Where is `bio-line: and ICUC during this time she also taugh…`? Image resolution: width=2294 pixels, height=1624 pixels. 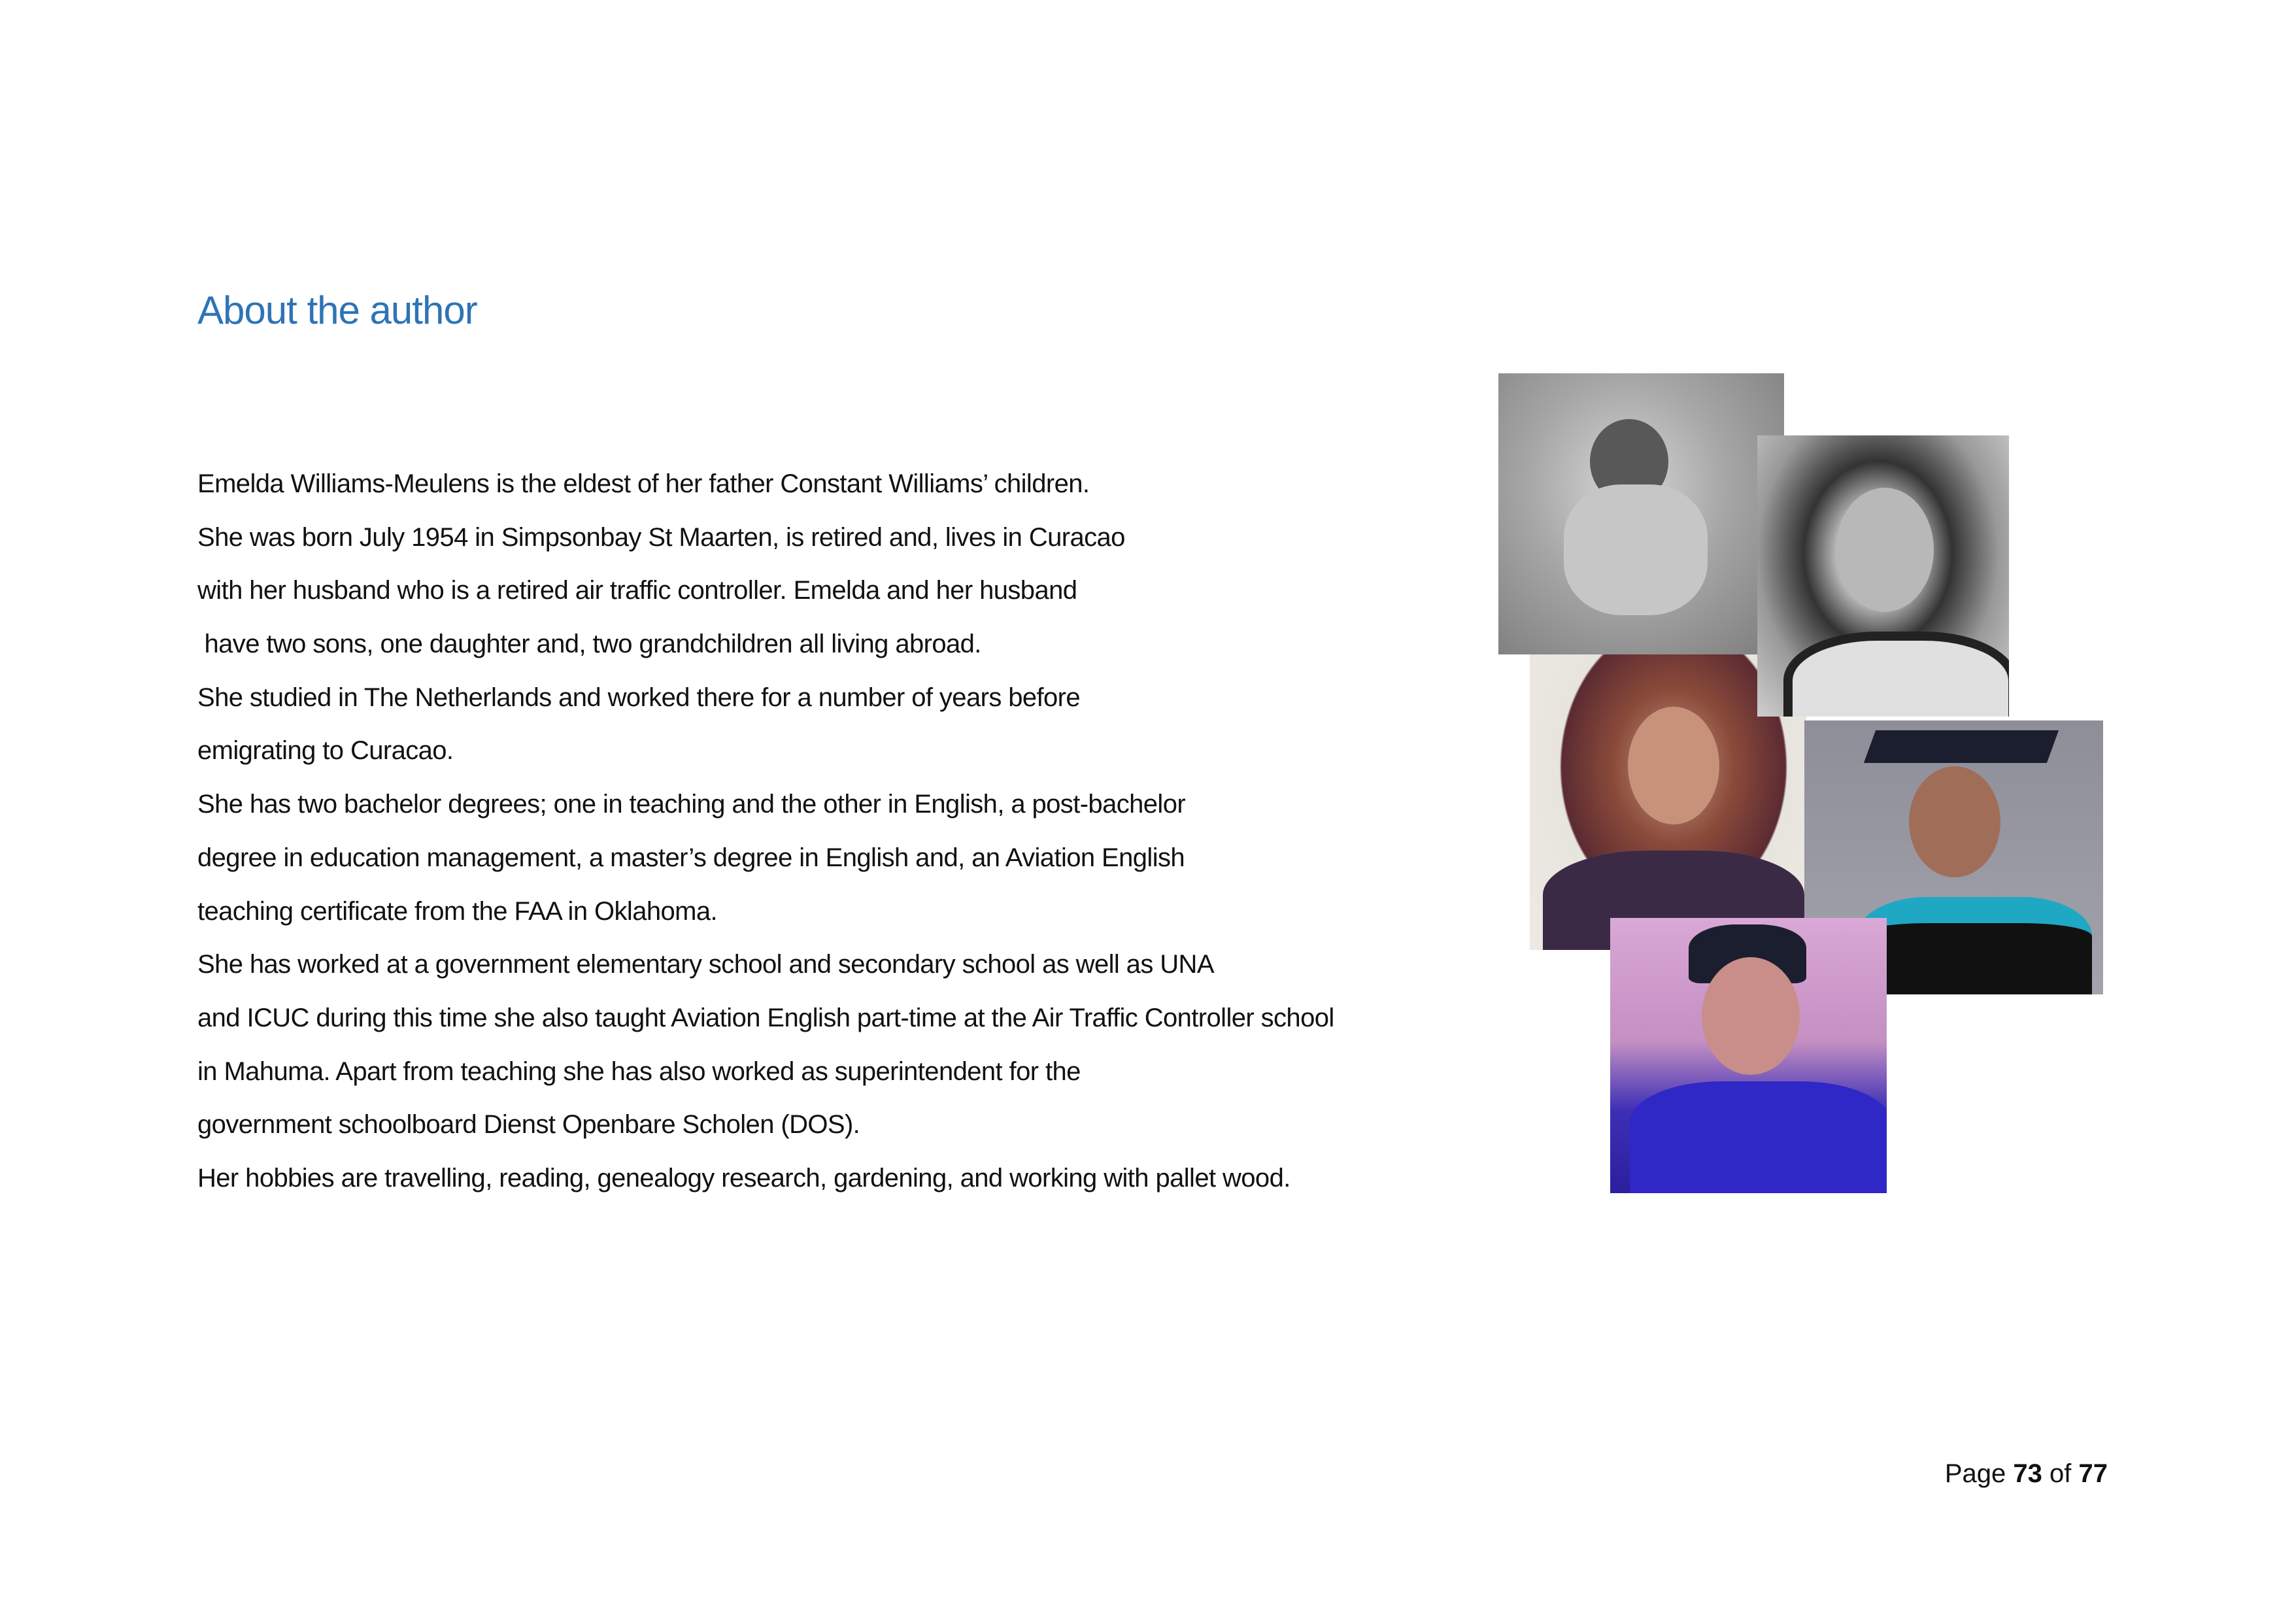 bio-line: and ICUC during this time she also taugh… is located at coordinates (766, 1017).